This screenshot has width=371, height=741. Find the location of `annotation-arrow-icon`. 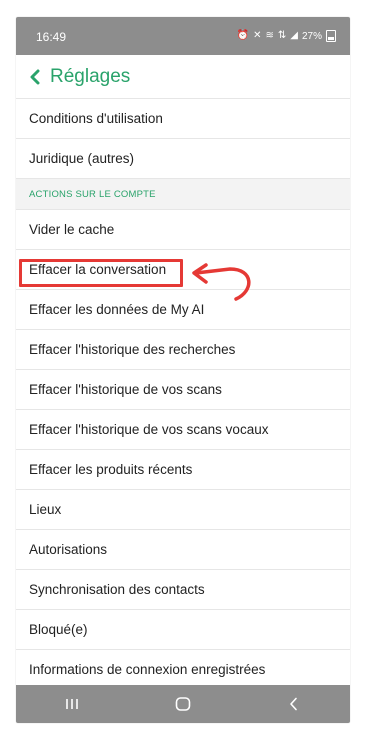

annotation-arrow-icon is located at coordinates (221, 282).